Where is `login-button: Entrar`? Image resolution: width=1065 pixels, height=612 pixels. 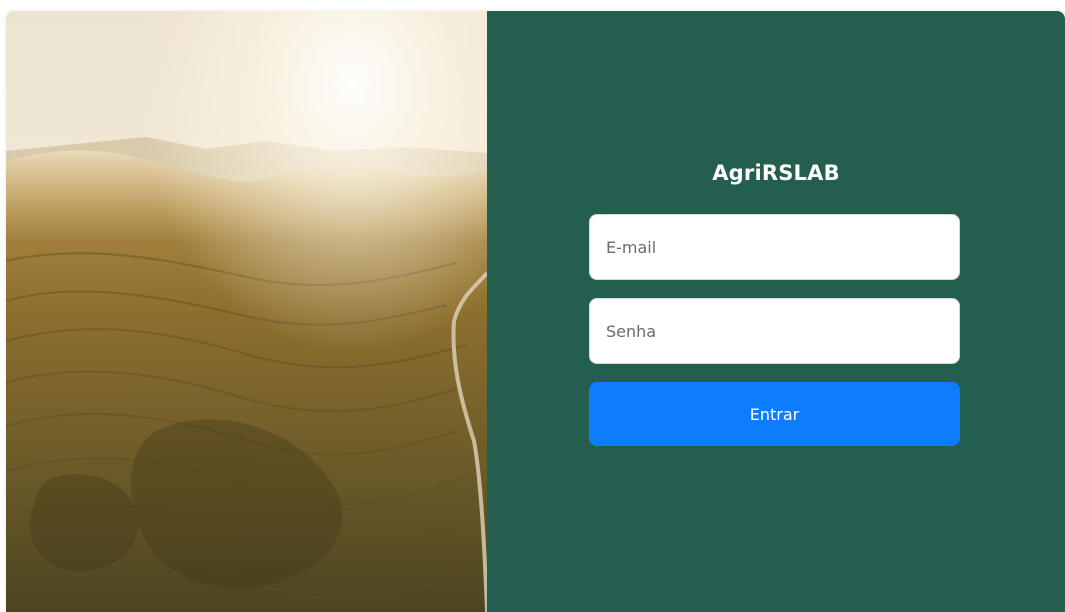
login-button: Entrar is located at coordinates (774, 414).